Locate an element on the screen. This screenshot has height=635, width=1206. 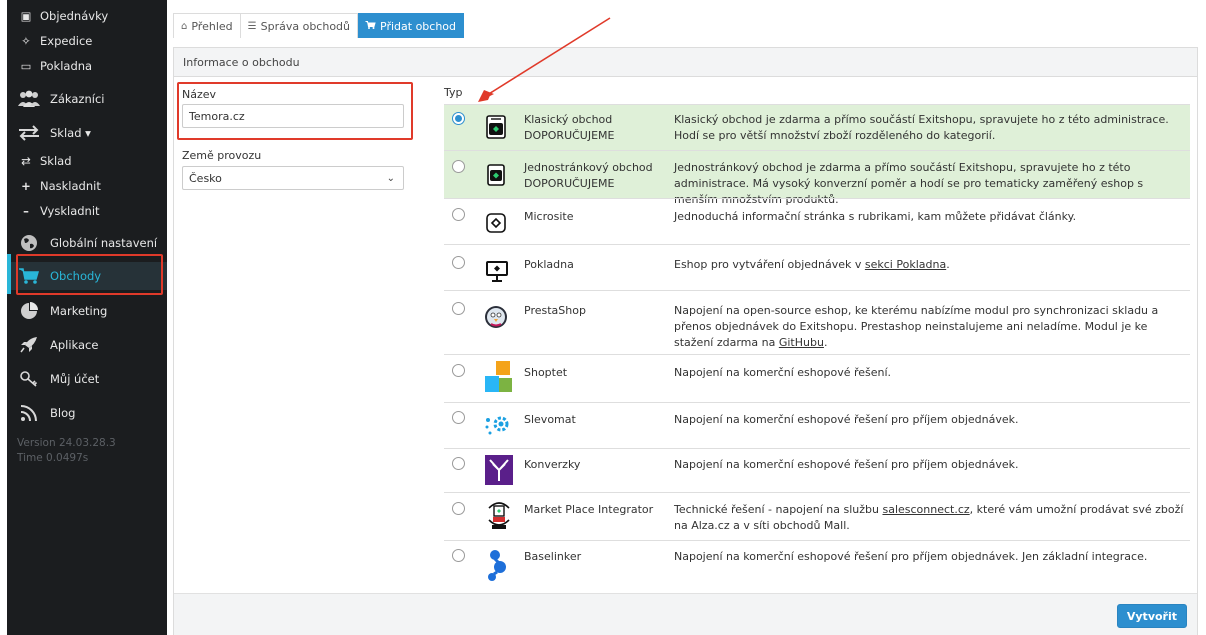
rss-icon is located at coordinates (29, 413).